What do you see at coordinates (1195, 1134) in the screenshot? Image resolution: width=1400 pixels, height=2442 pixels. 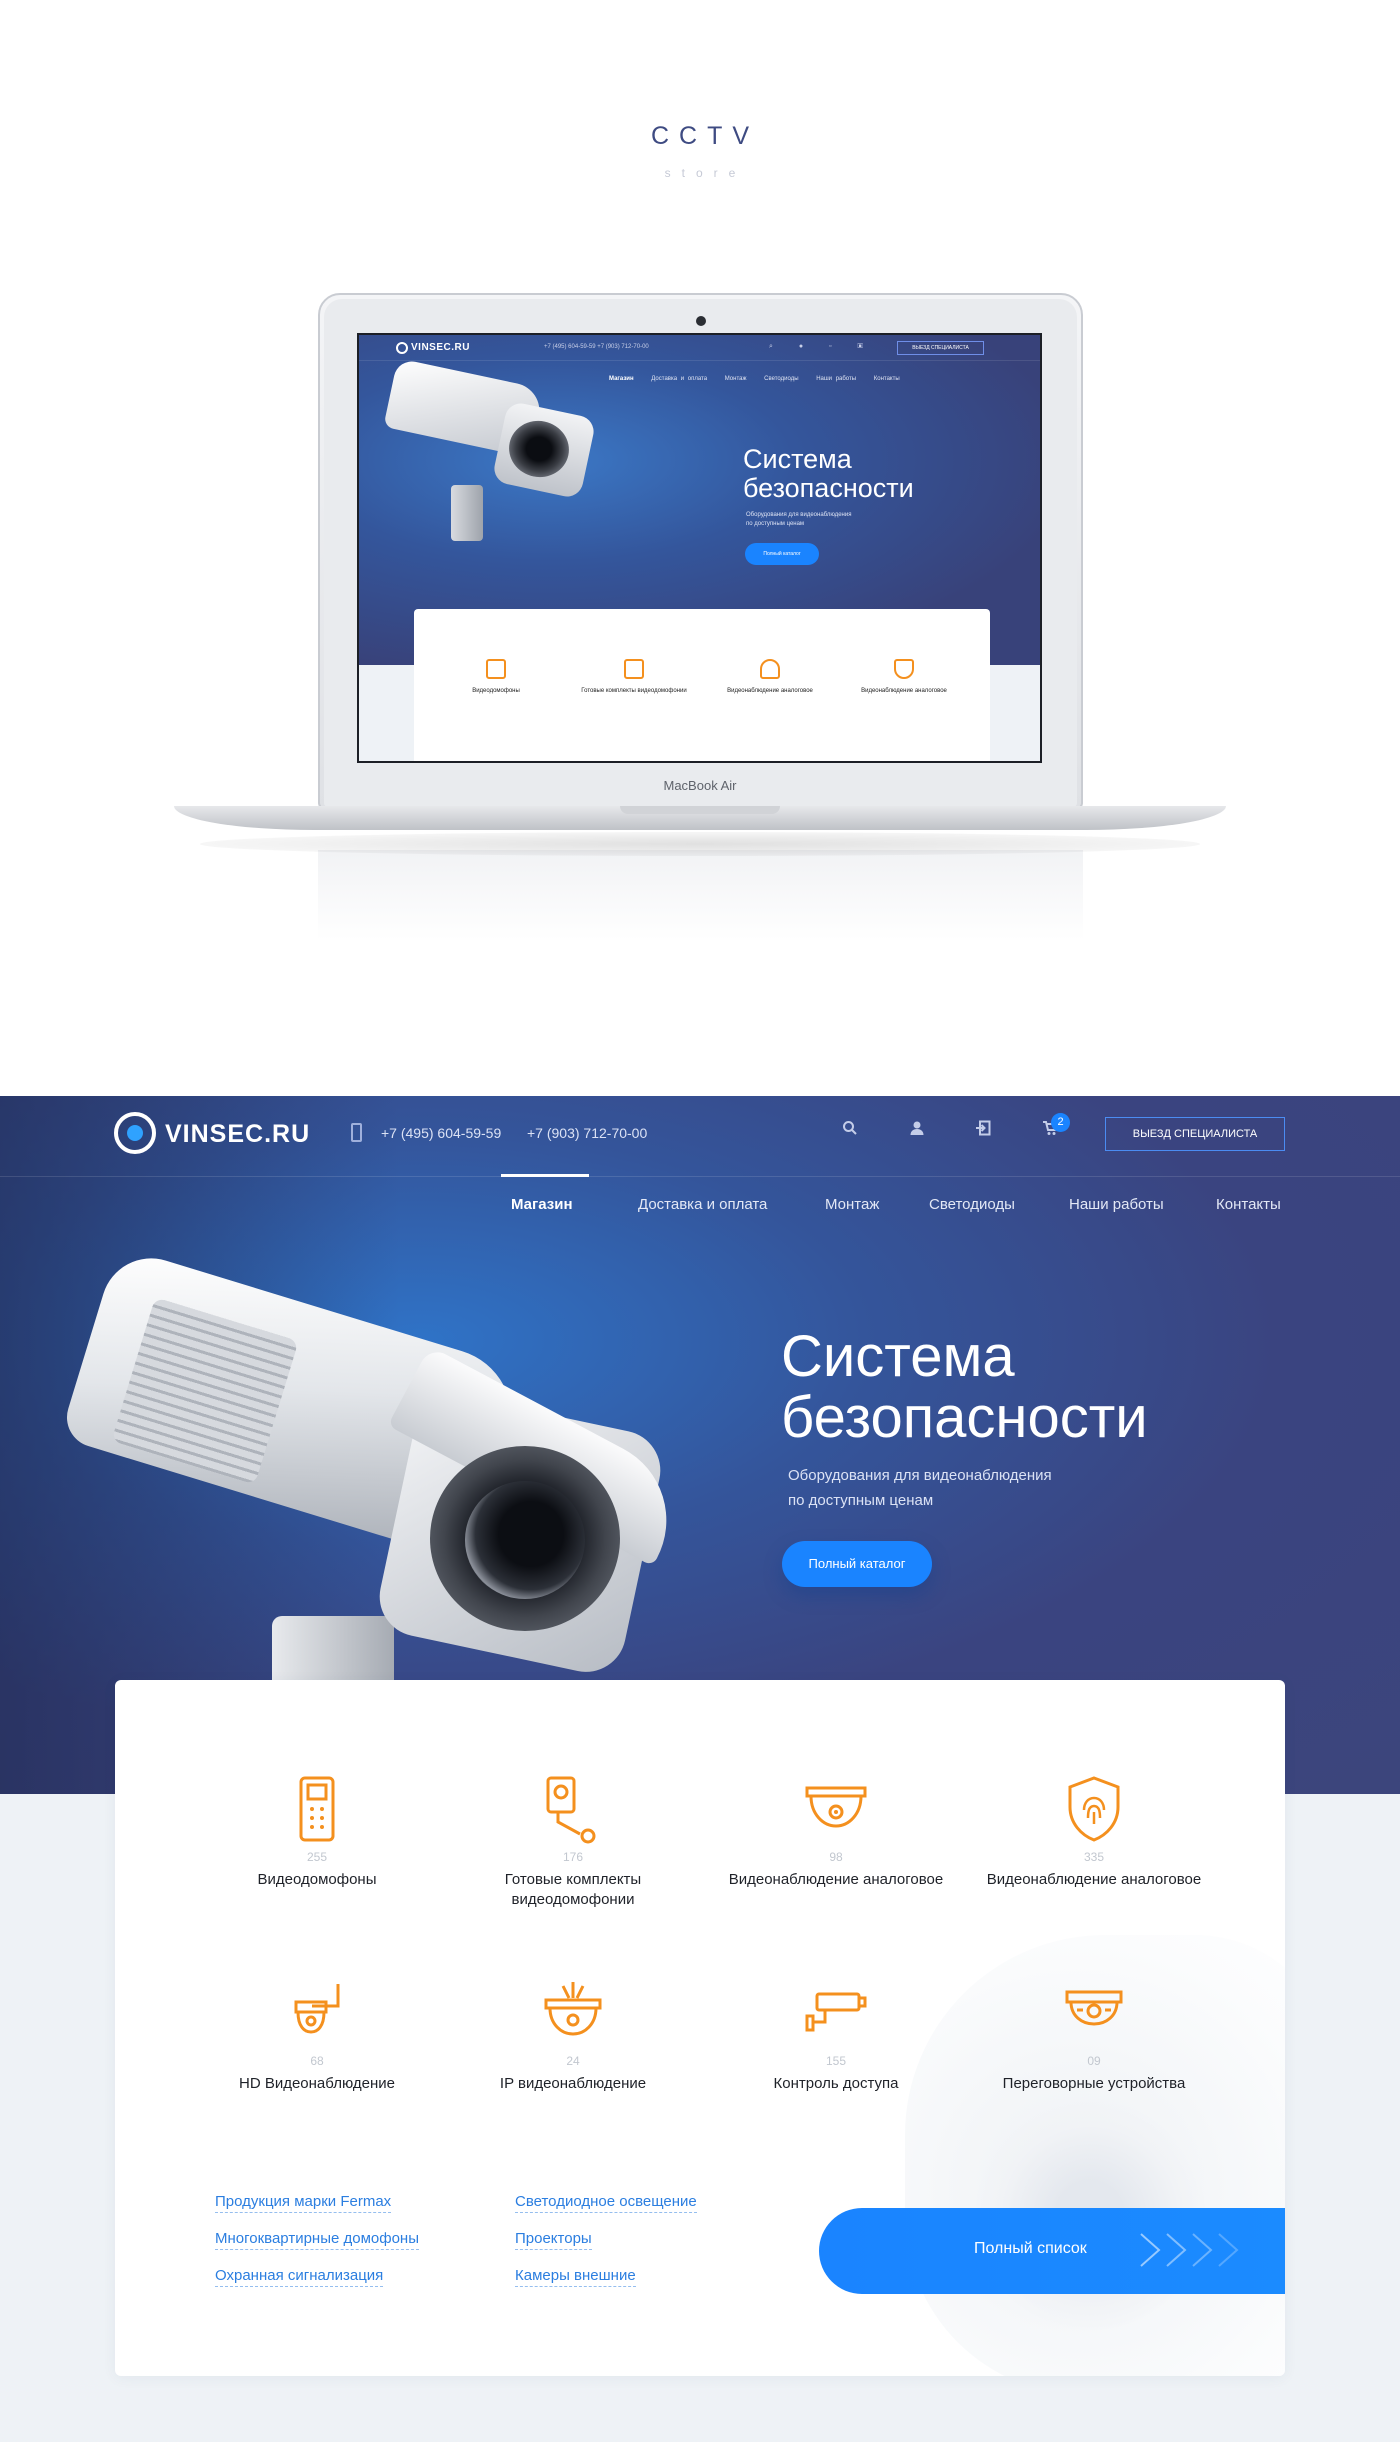 I see `specialist-button: ВЫЕЗД СПЕЦИАЛИСТА` at bounding box center [1195, 1134].